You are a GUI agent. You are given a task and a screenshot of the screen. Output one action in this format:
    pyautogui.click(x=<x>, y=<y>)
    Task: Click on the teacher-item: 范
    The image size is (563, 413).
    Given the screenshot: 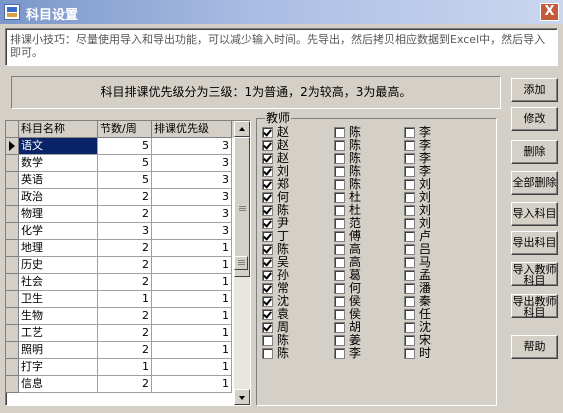 What is the action you would take?
    pyautogui.click(x=373, y=223)
    